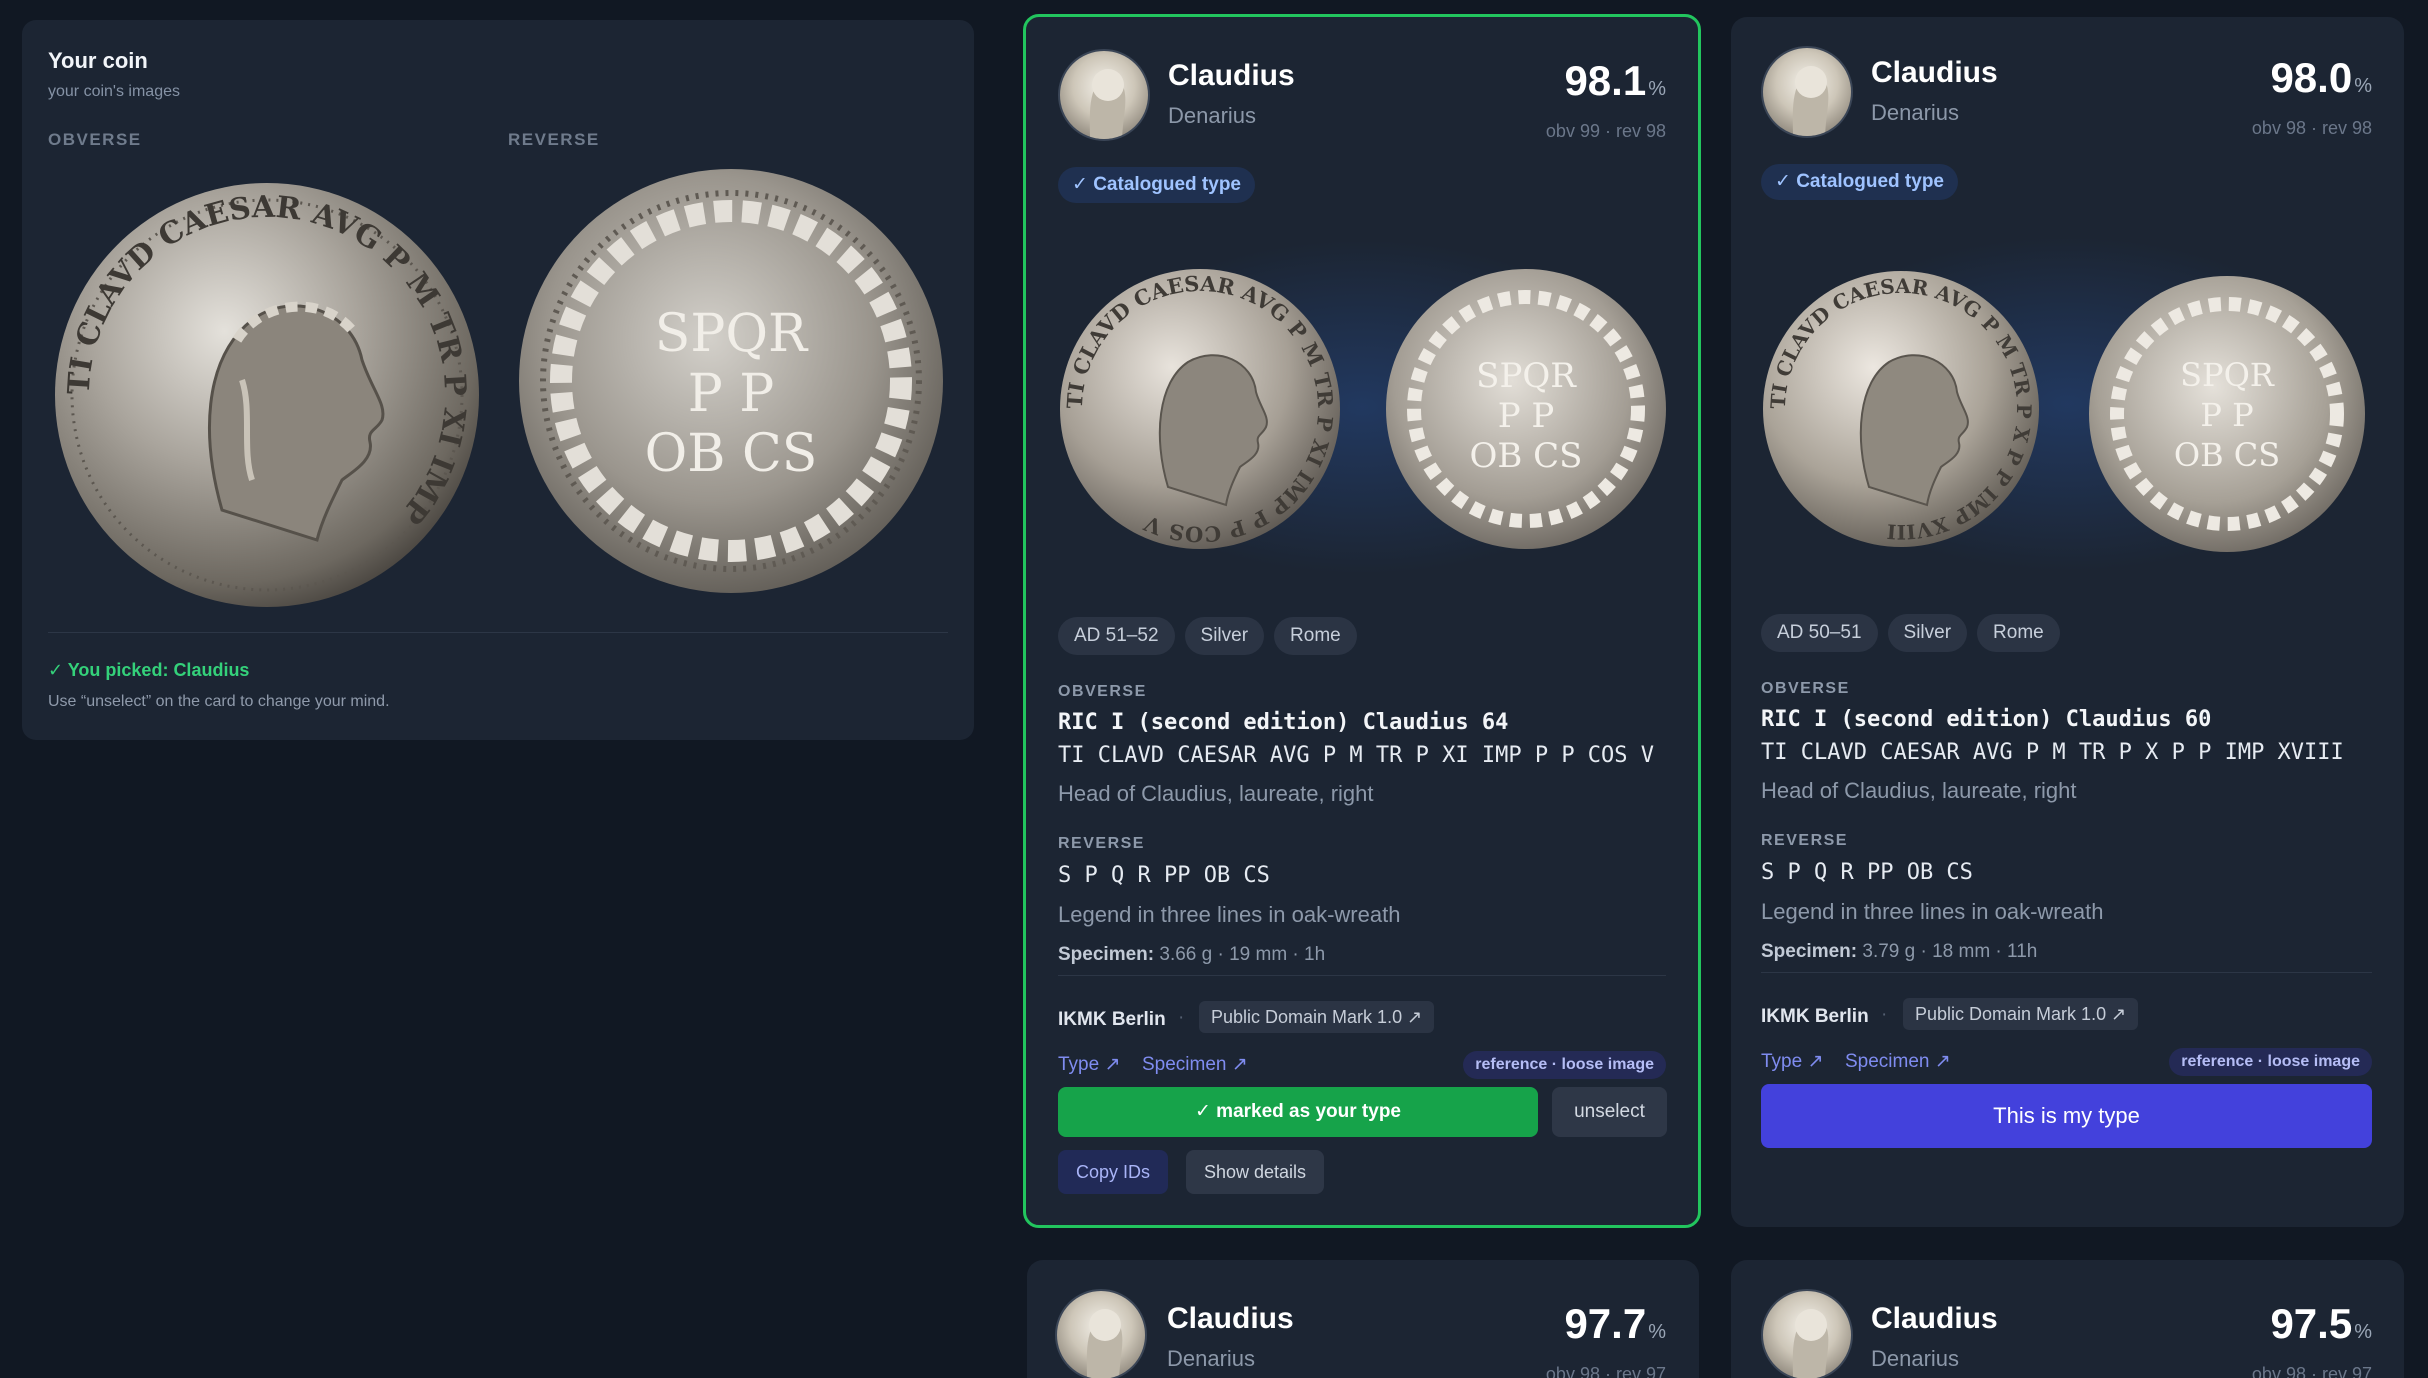 Image resolution: width=2428 pixels, height=1378 pixels. Describe the element at coordinates (1106, 954) in the screenshot. I see `specimen-label: Specimen:` at that location.